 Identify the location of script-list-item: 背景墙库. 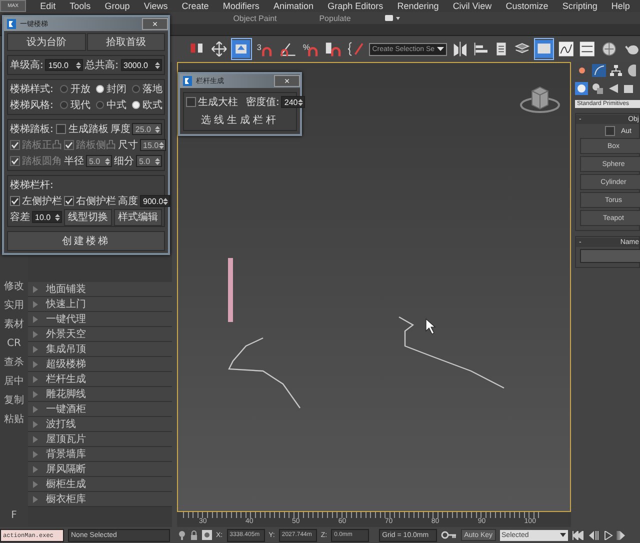
(100, 454).